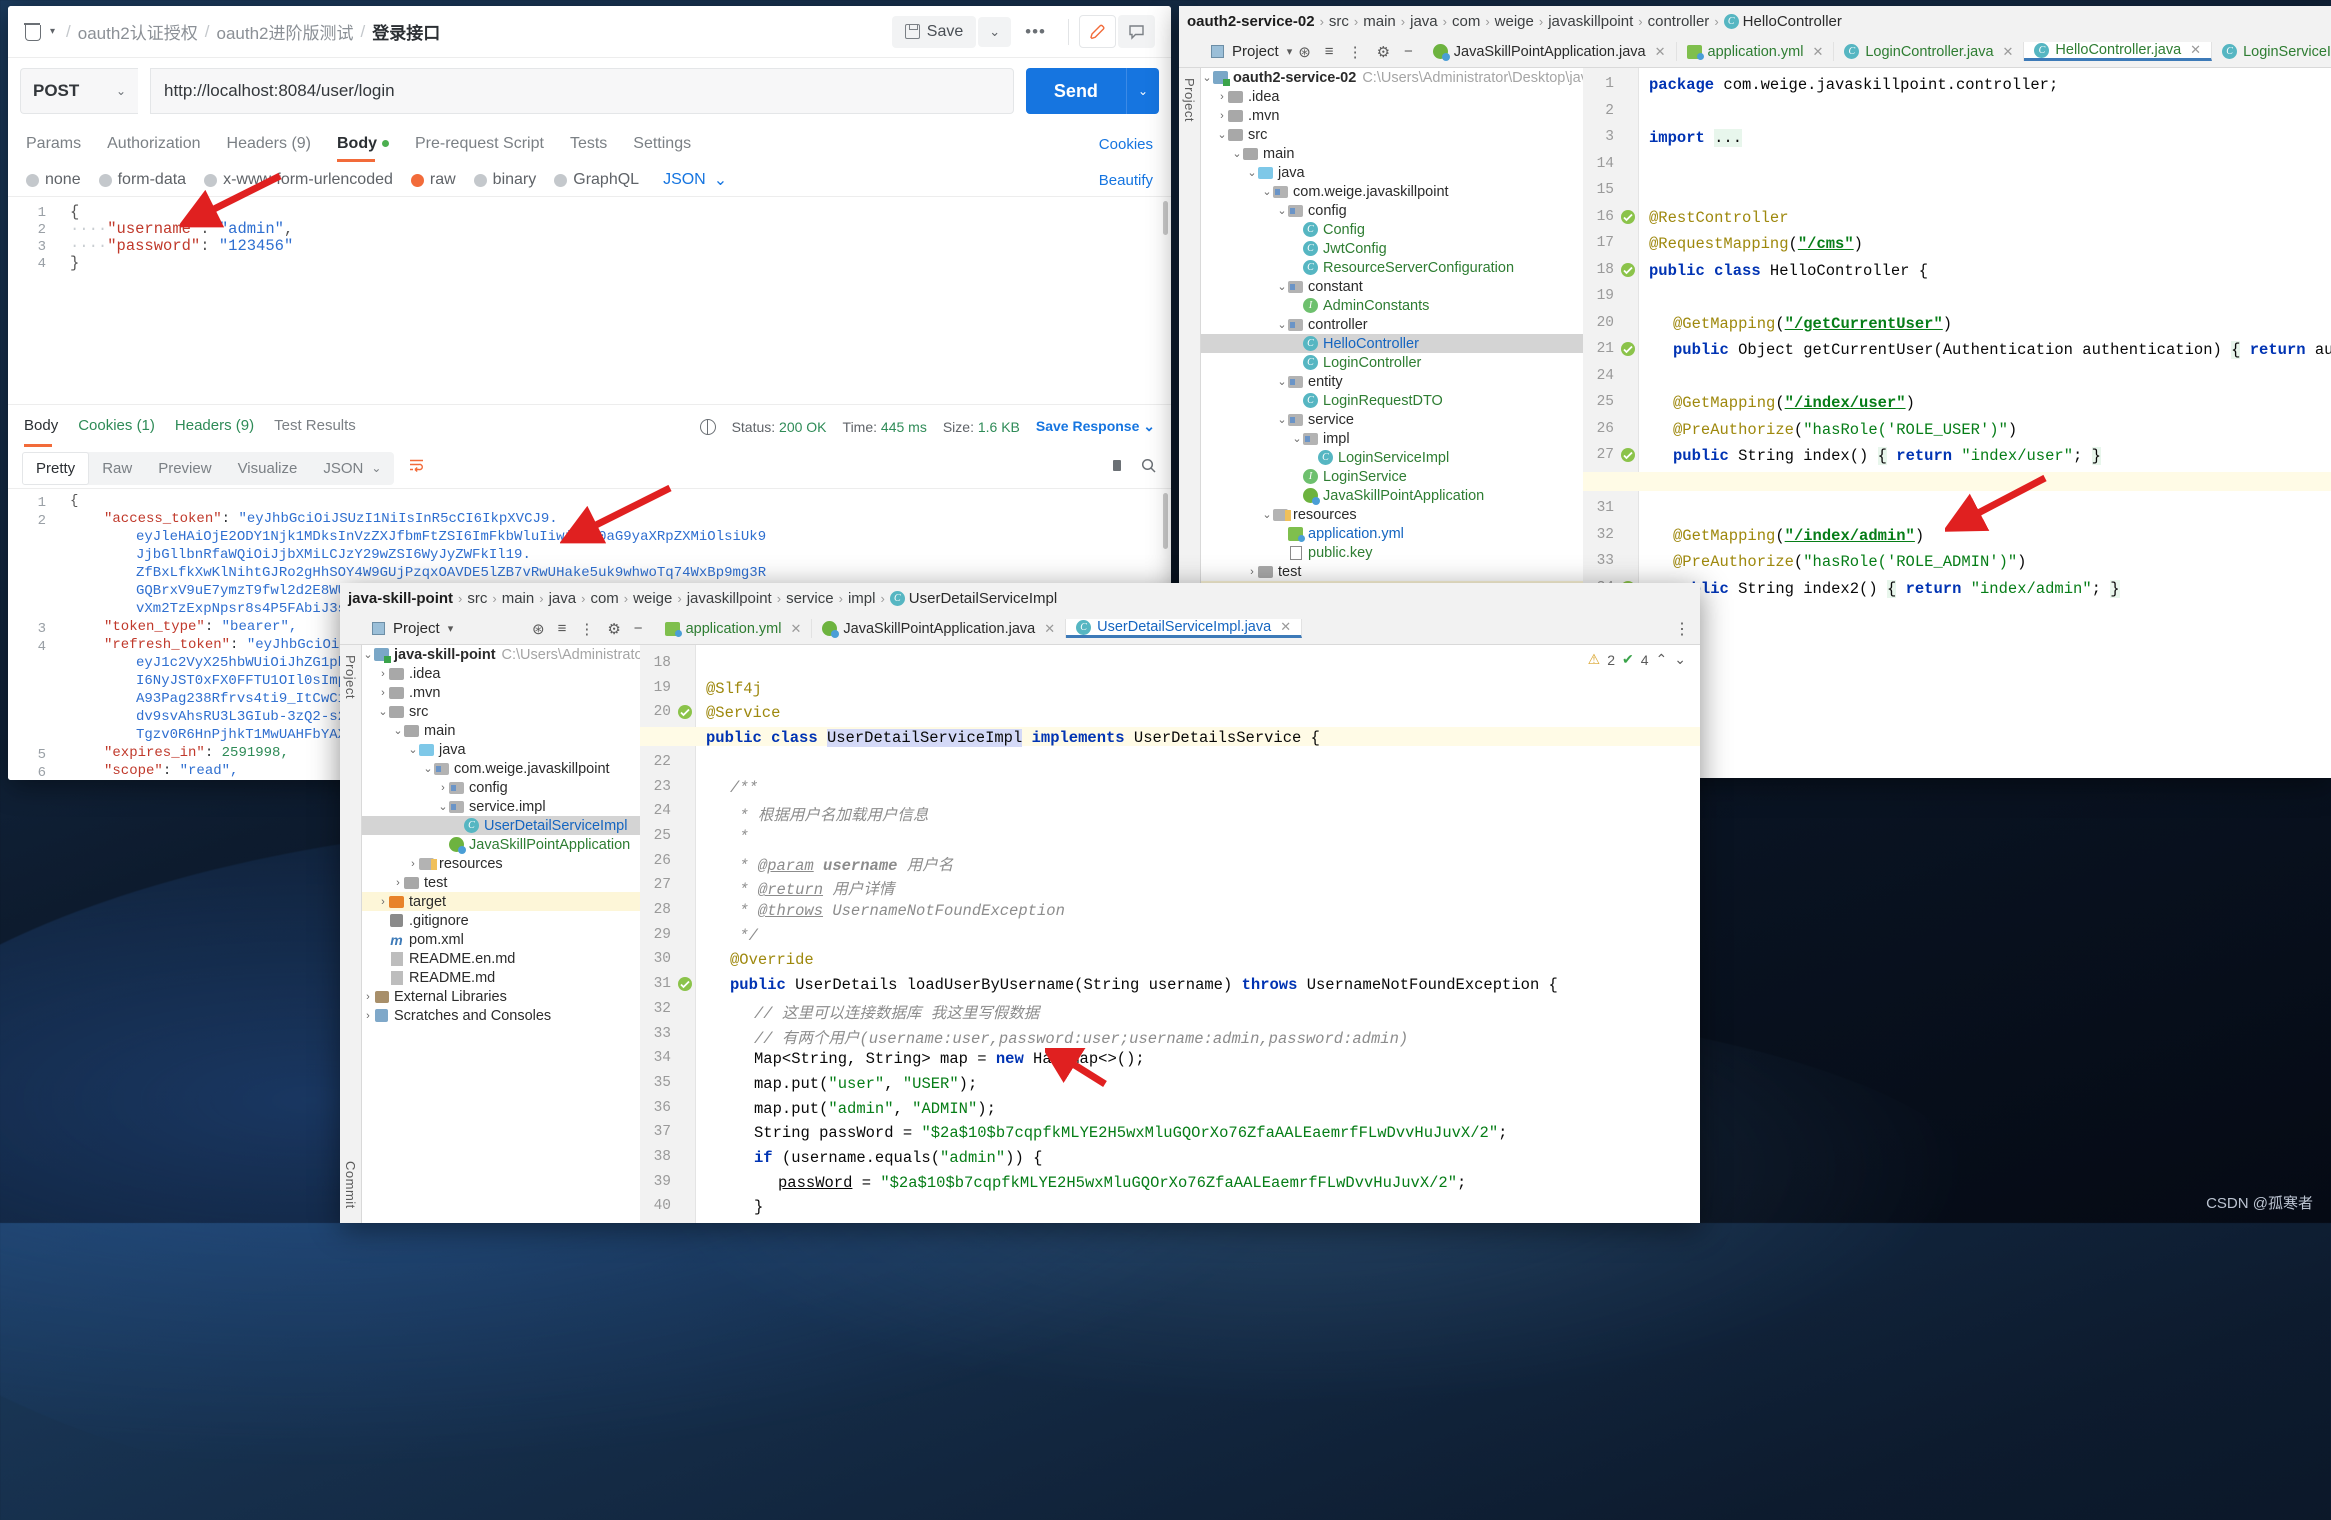  What do you see at coordinates (2118, 51) in the screenshot?
I see `editor-tab-hellocontroller: C HelloController.java ✕` at bounding box center [2118, 51].